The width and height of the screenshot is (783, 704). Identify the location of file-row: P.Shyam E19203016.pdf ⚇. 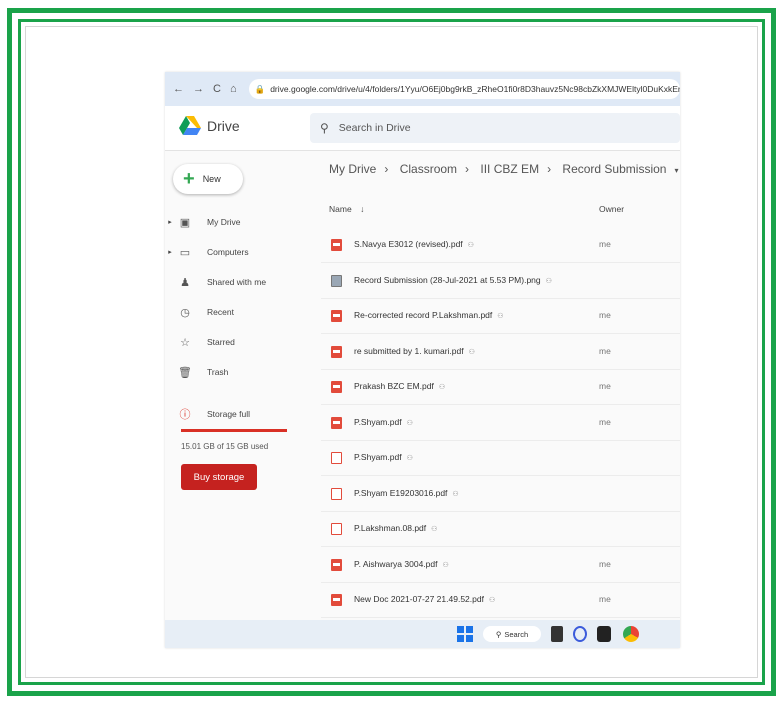
(500, 494).